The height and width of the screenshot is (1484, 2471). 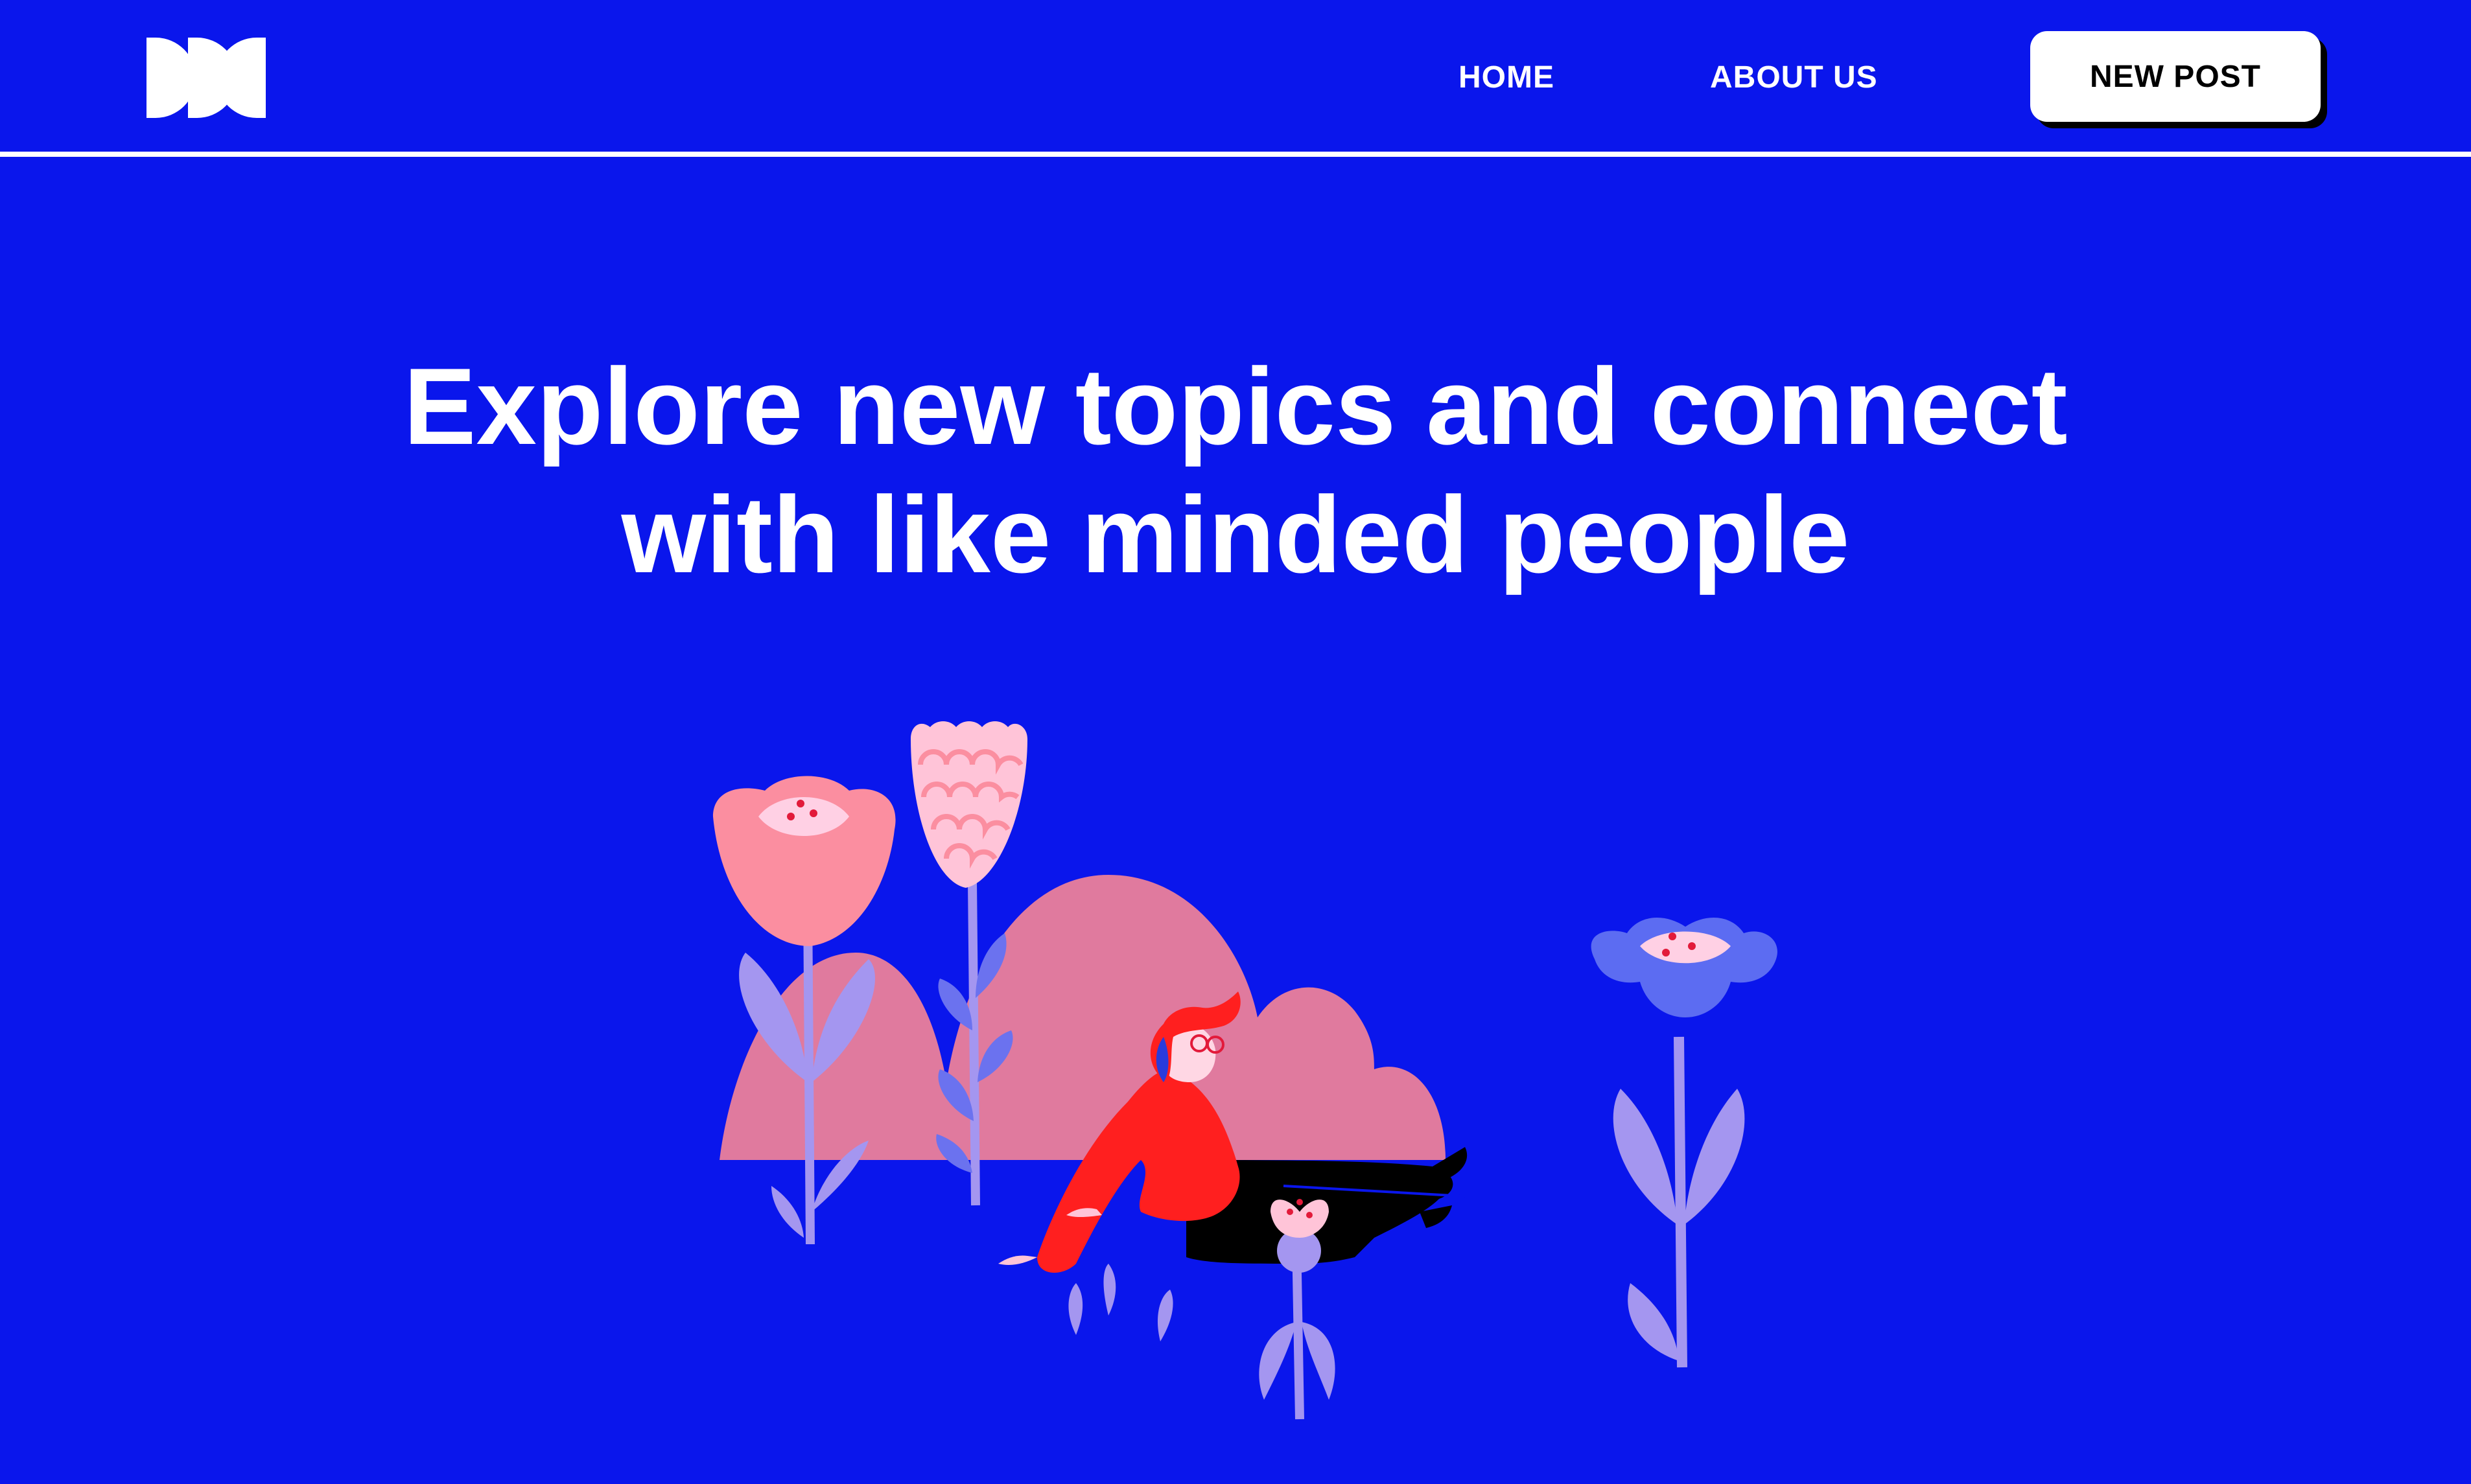 What do you see at coordinates (1235, 78) in the screenshot?
I see `top-navigation-bar: HOME ABOUT US NEW POST` at bounding box center [1235, 78].